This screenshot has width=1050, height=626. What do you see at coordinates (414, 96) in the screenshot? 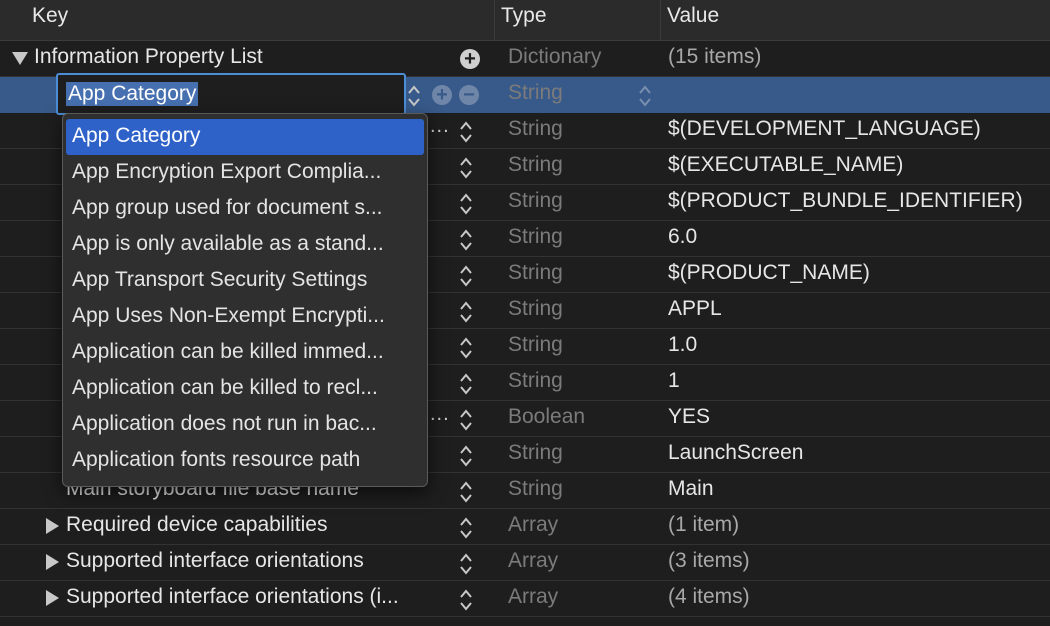
I see `key-stepper-icon` at bounding box center [414, 96].